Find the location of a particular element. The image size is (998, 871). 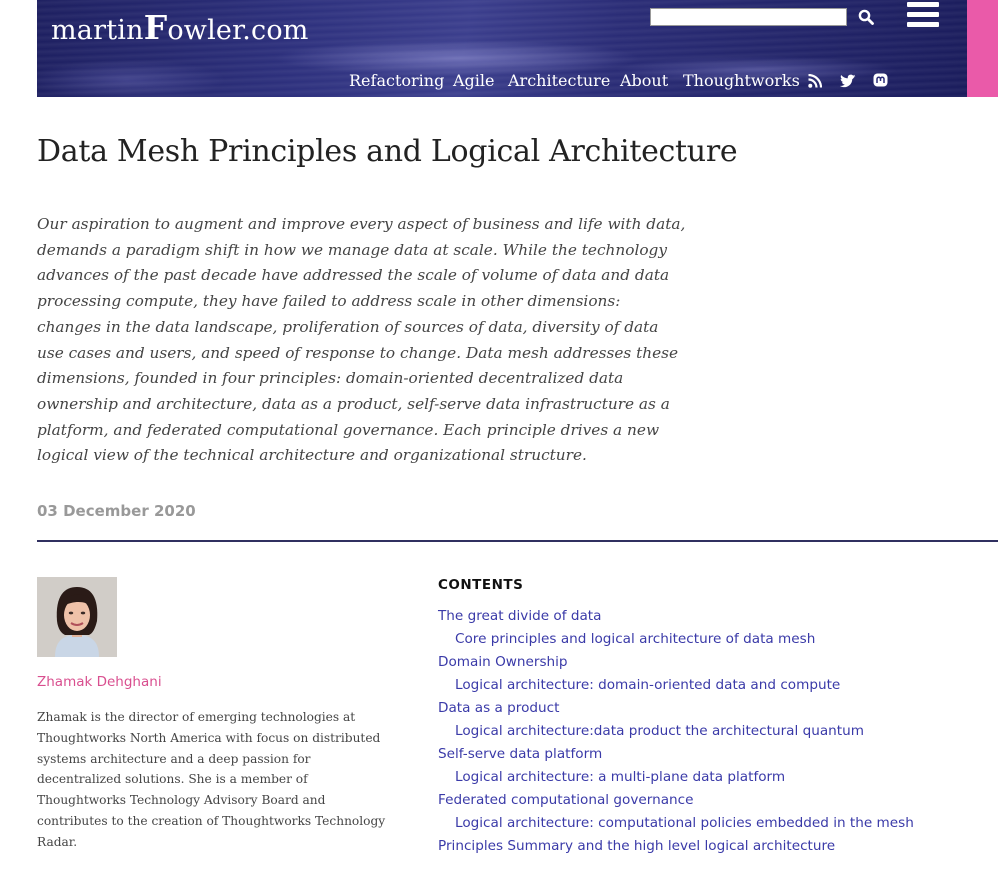

toc-item: Data as a product is located at coordinates (676, 708).